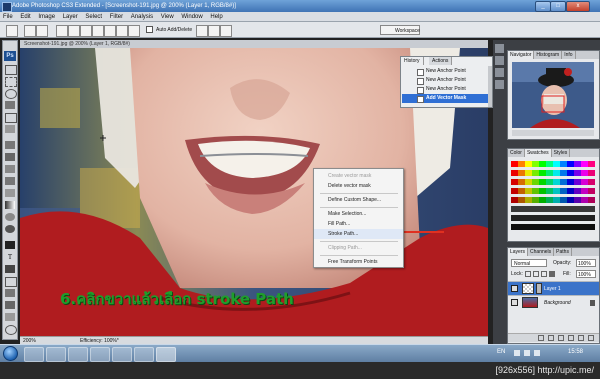 The width and height of the screenshot is (600, 379). I want to click on shape-tool-icon, so click(11, 282).